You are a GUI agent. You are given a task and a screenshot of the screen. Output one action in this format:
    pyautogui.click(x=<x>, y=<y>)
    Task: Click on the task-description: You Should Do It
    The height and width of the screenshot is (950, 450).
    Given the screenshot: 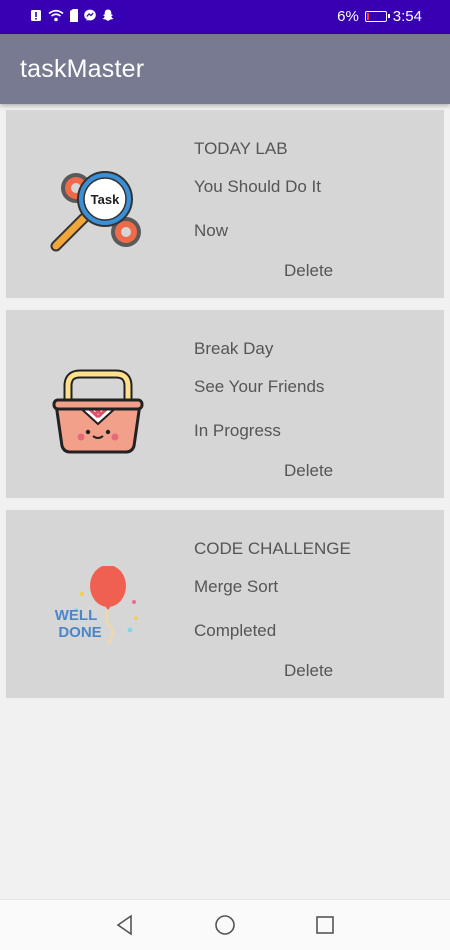 What is the action you would take?
    pyautogui.click(x=257, y=186)
    